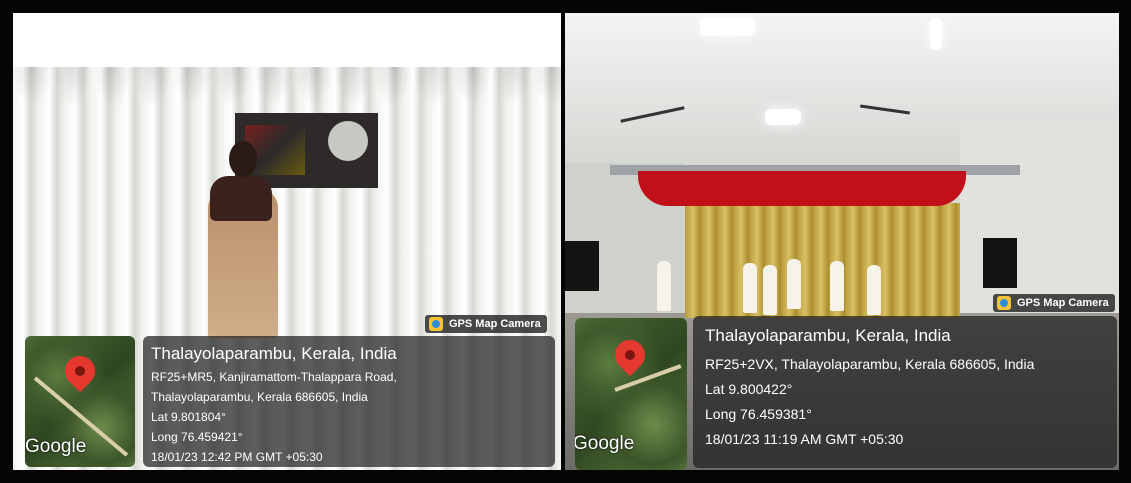  What do you see at coordinates (274, 377) in the screenshot?
I see `address-line-1: RF25+MR5, Kanjiramattom-Thalappara Road,` at bounding box center [274, 377].